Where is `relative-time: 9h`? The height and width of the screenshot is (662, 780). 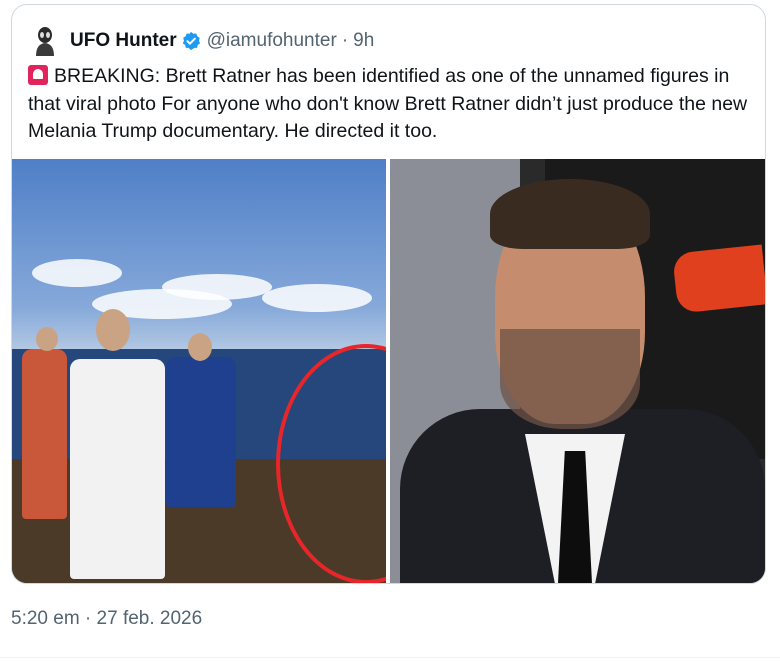 relative-time: 9h is located at coordinates (363, 41).